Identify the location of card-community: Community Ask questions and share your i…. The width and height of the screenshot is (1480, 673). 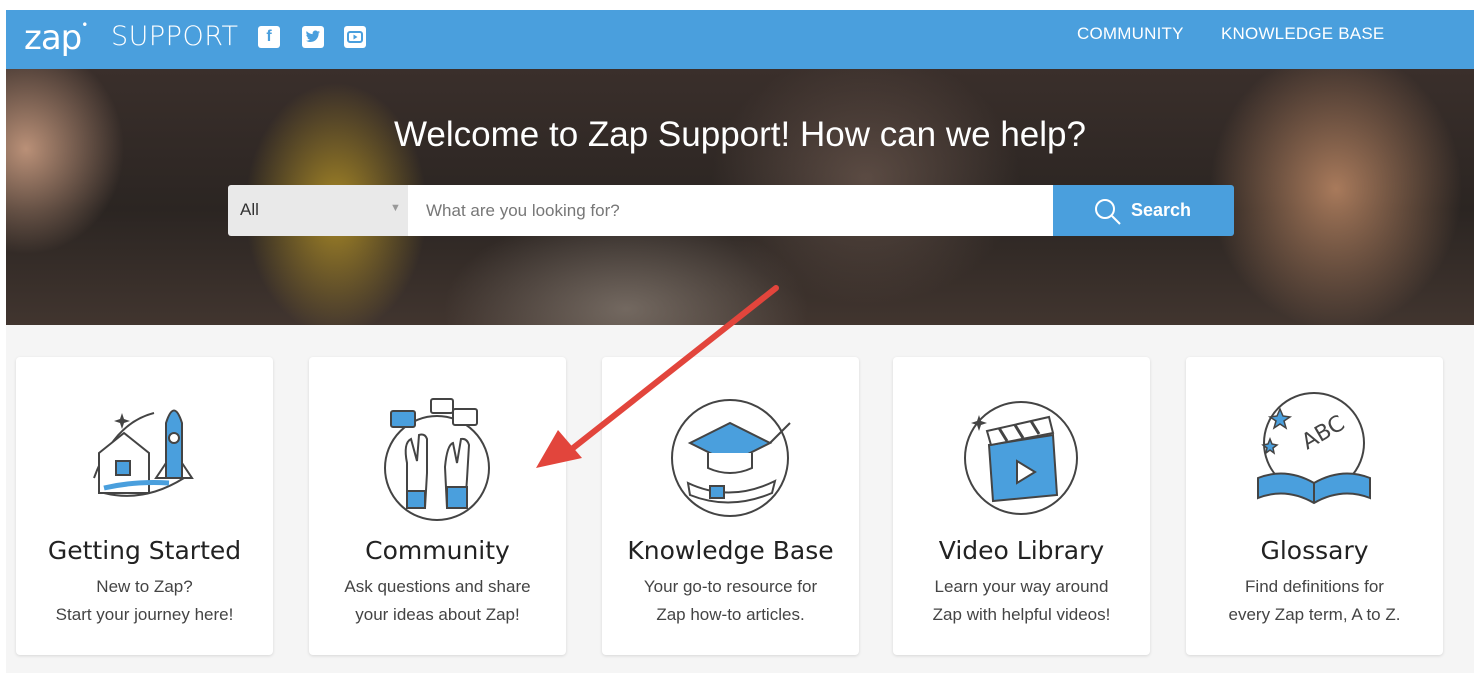
(437, 506).